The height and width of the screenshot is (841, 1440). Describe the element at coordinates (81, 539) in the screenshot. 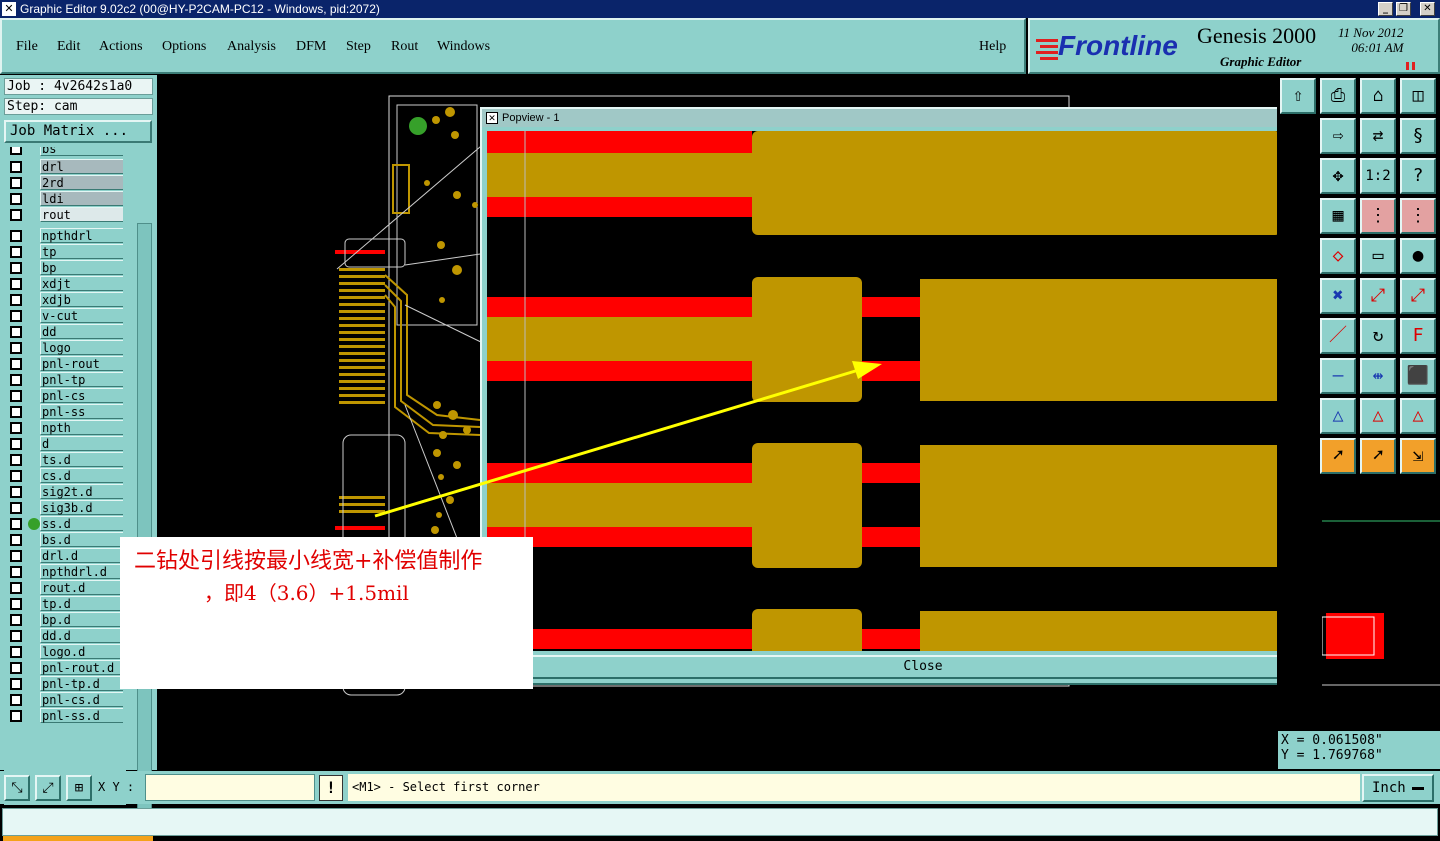

I see `layer-name: bs.d` at that location.